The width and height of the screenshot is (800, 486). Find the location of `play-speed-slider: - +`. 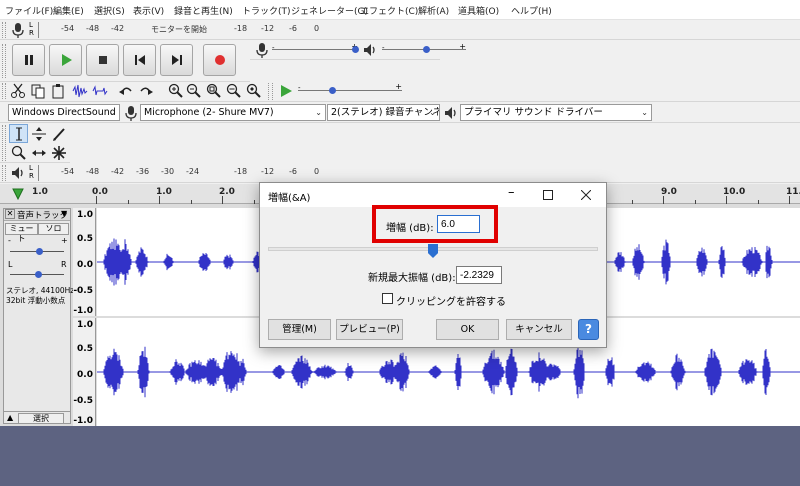

play-speed-slider: - + is located at coordinates (350, 89).